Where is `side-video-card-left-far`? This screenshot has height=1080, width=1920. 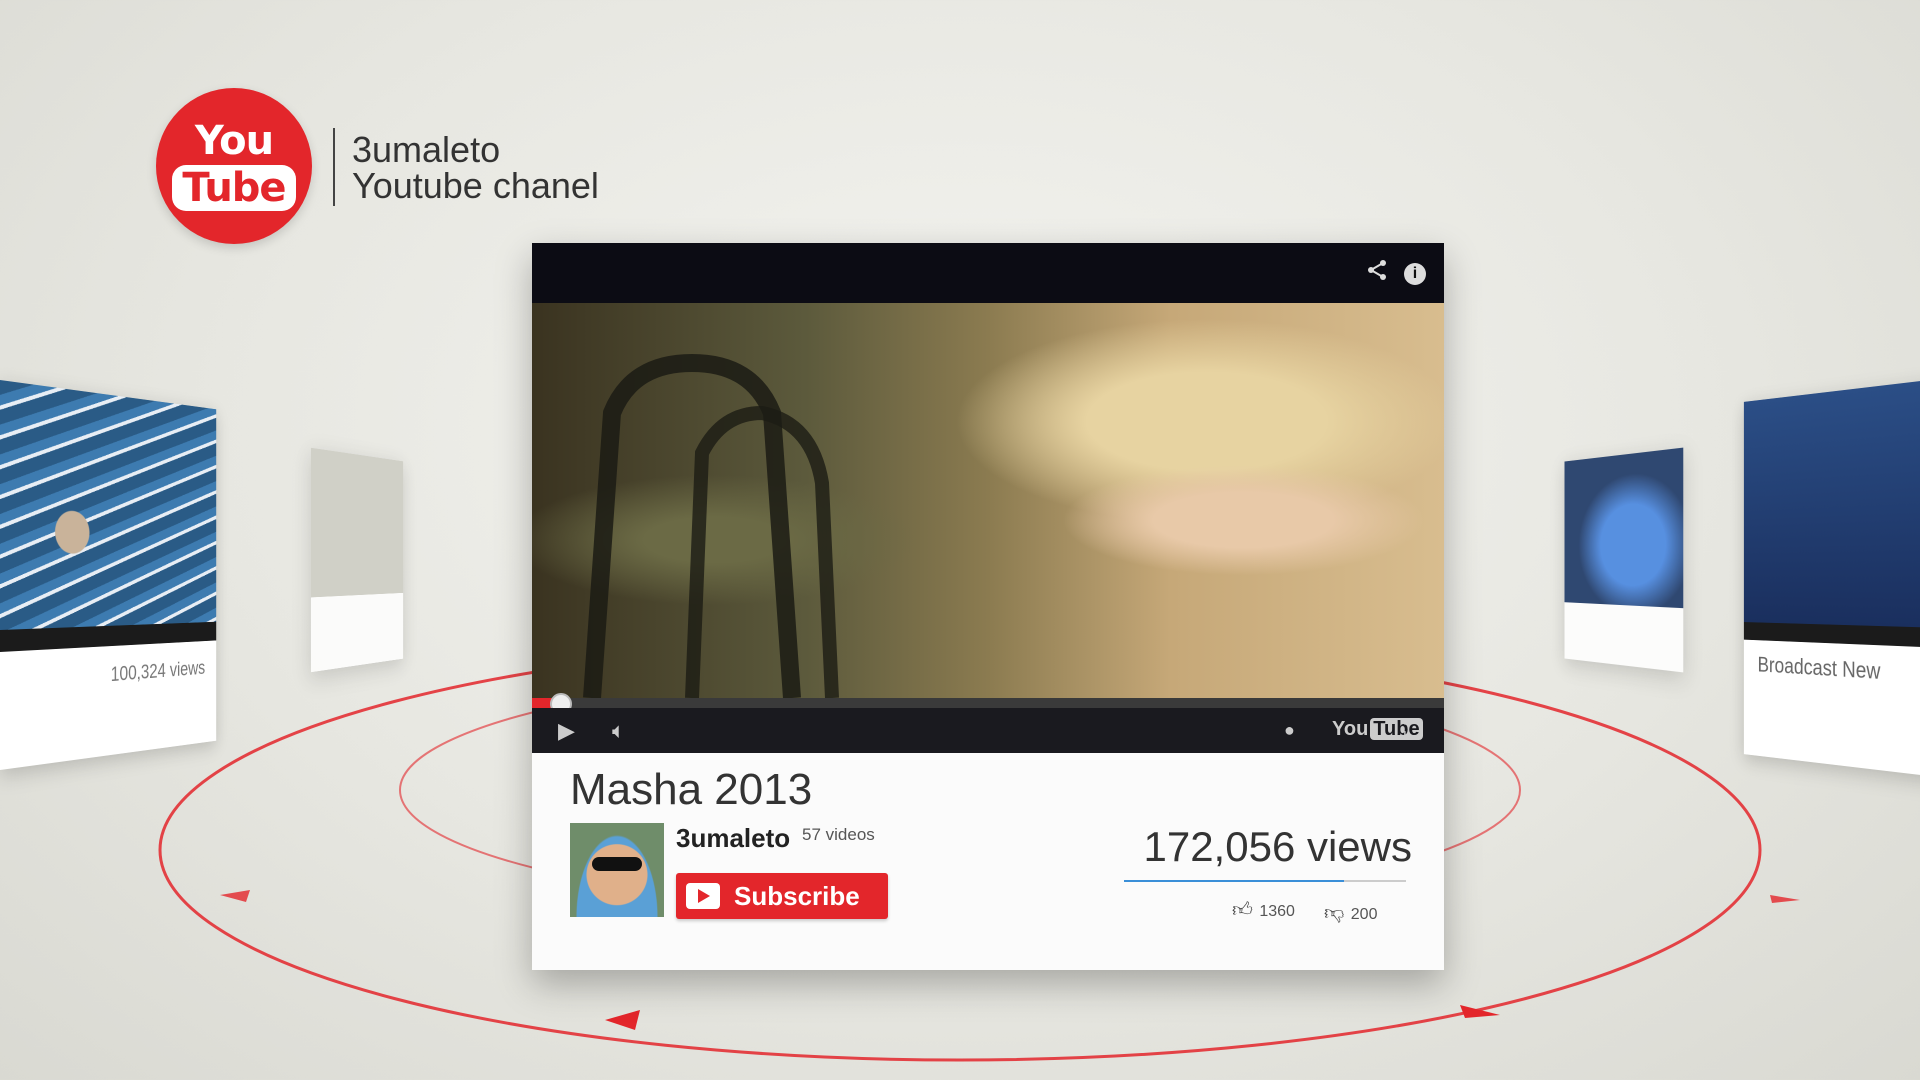
side-video-card-left-far is located at coordinates (357, 560).